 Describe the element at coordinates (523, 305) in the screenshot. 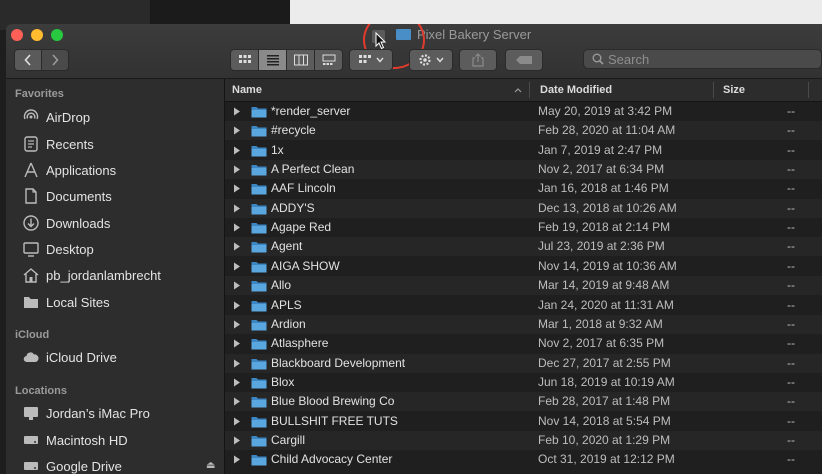

I see `table-row: APLS Jan 24, 2020 at 11:31 AM --` at that location.